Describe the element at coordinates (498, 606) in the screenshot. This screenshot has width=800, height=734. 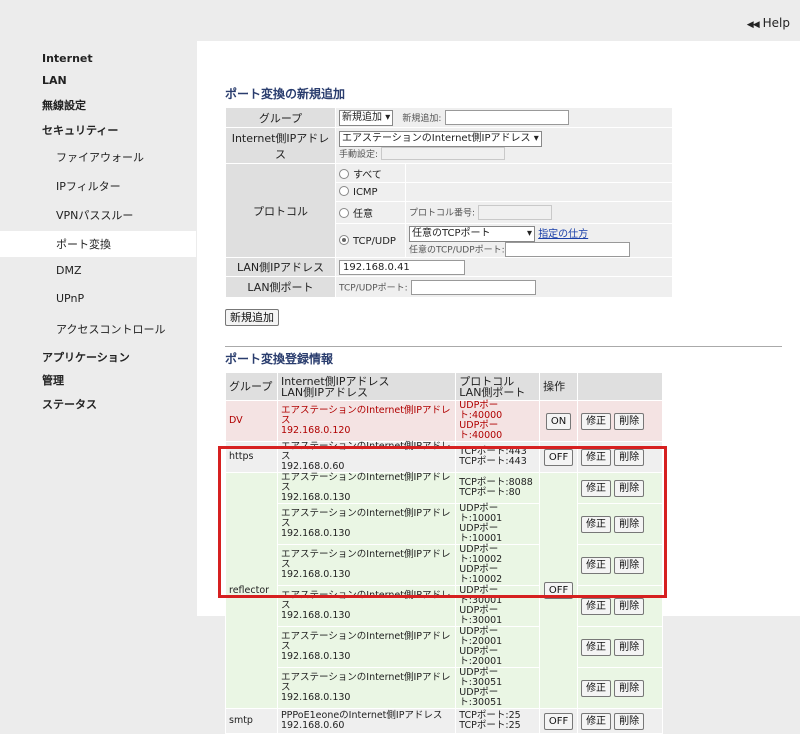
I see `row-port: UDPポート:30001 UDPポート:30001` at that location.